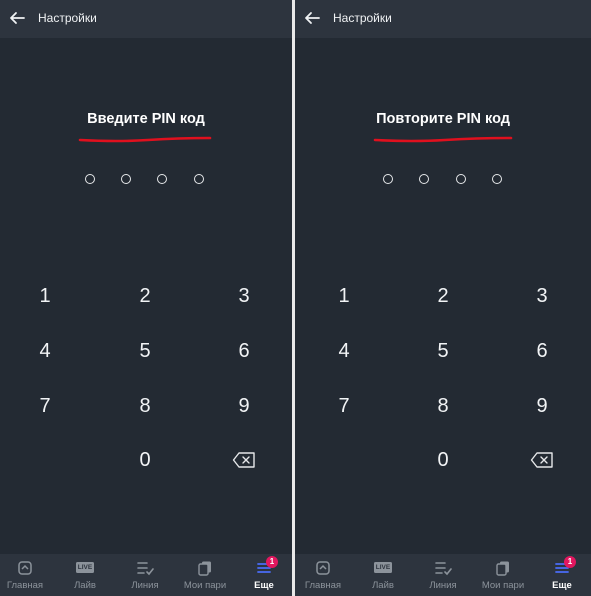  I want to click on pin-prompt-title: Введите PIN код, so click(146, 119).